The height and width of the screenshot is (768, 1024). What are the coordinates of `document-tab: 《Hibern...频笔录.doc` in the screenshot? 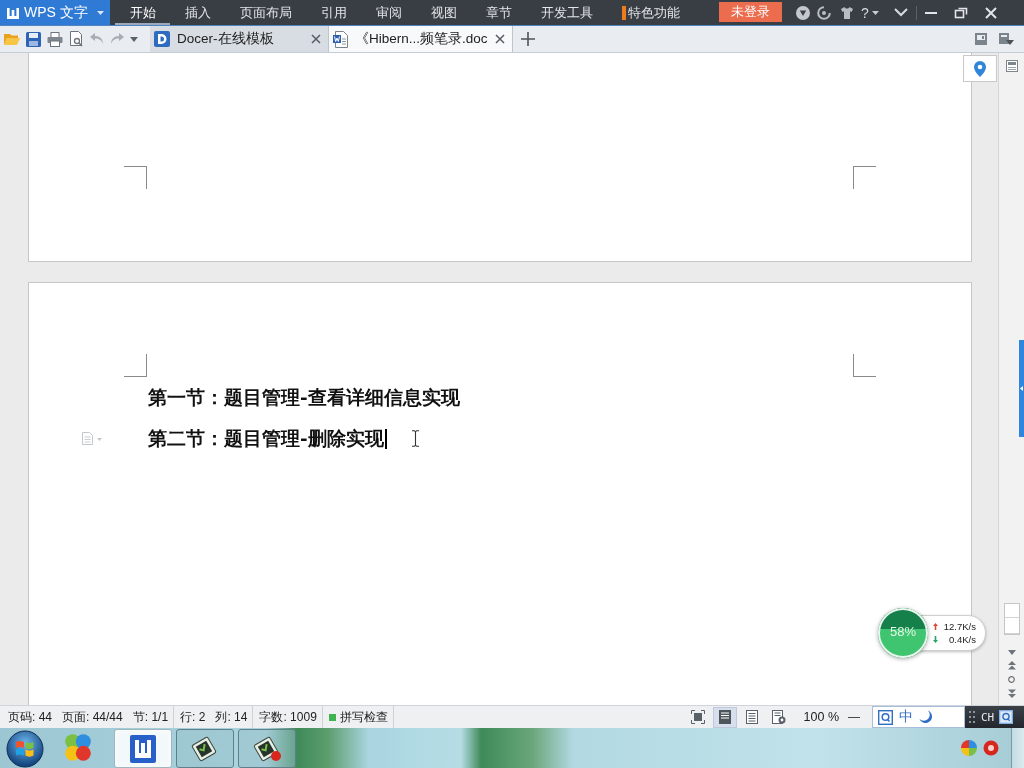 It's located at (421, 39).